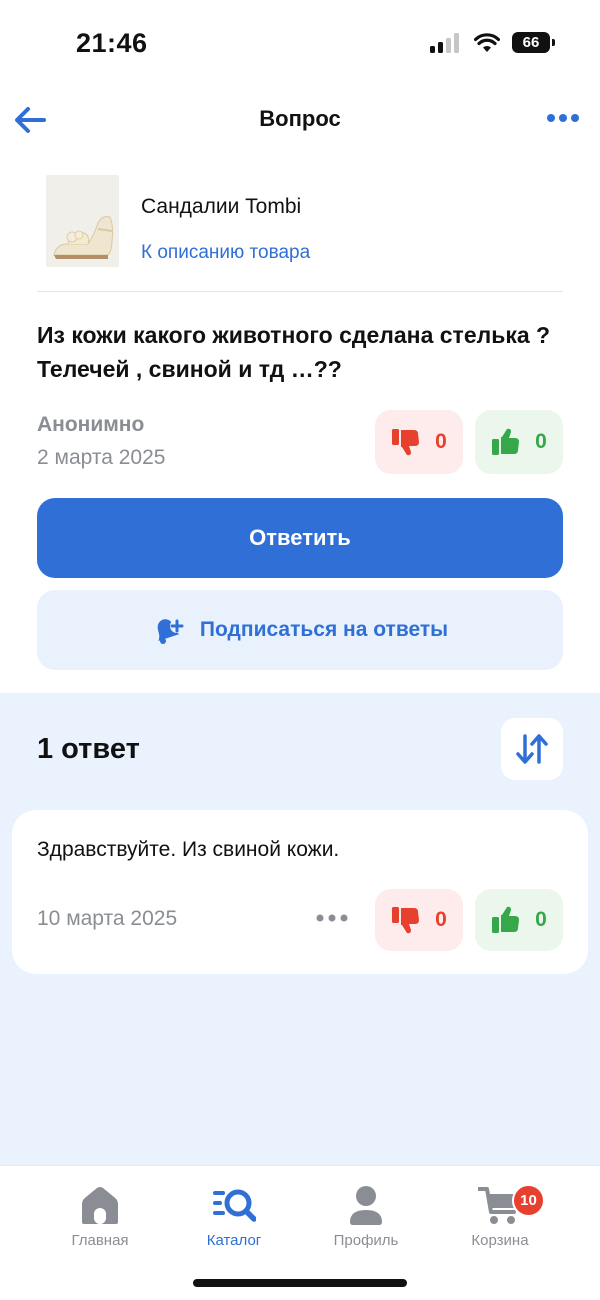  What do you see at coordinates (100, 1205) in the screenshot?
I see `home-icon` at bounding box center [100, 1205].